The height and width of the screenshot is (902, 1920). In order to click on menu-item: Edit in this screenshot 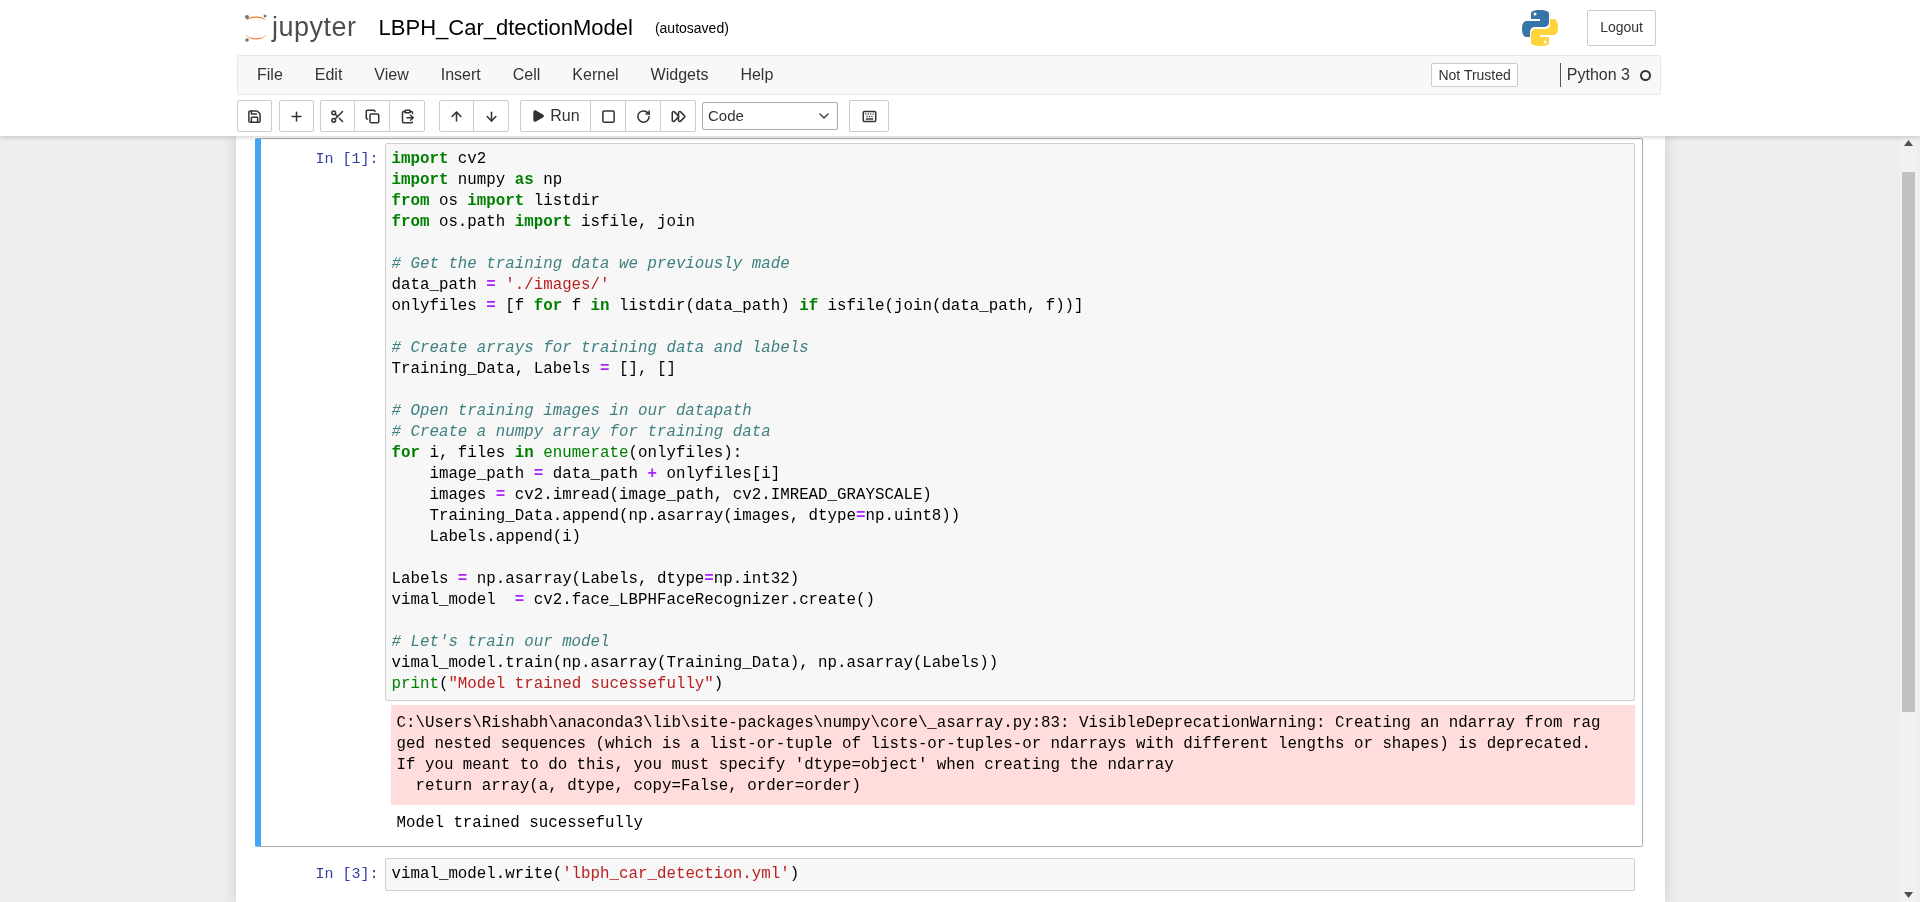, I will do `click(328, 75)`.